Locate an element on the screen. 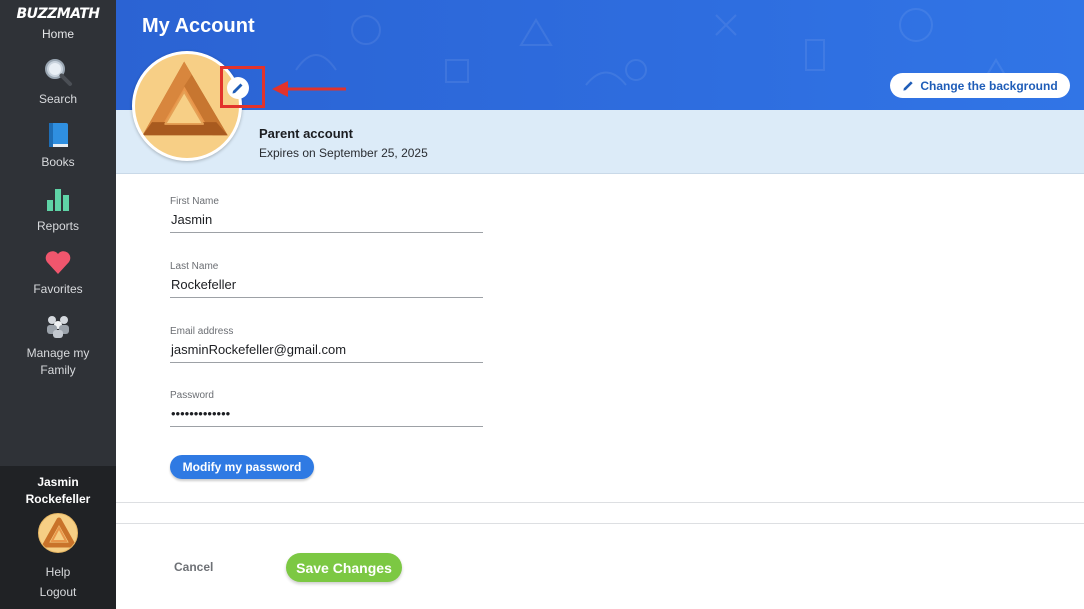 Image resolution: width=1084 pixels, height=609 pixels. user-panel: Jasmin Rockefeller Help Logout is located at coordinates (58, 537).